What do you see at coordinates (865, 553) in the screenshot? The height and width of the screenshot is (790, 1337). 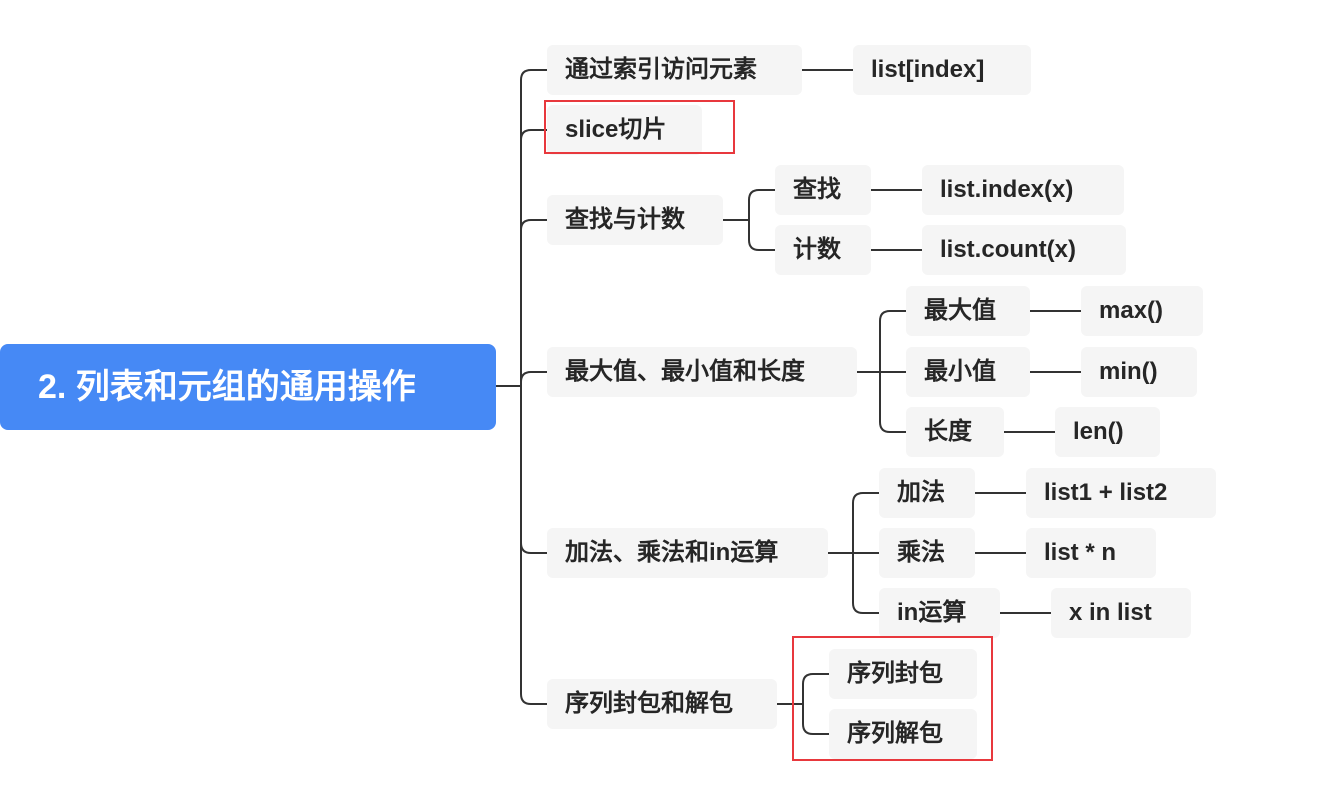 I see `connector-ops-bracket` at bounding box center [865, 553].